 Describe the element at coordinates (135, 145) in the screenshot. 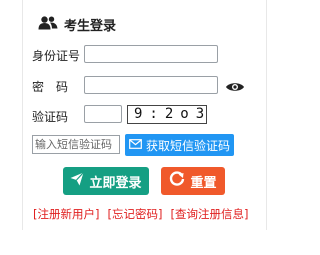

I see `envelope-icon` at that location.